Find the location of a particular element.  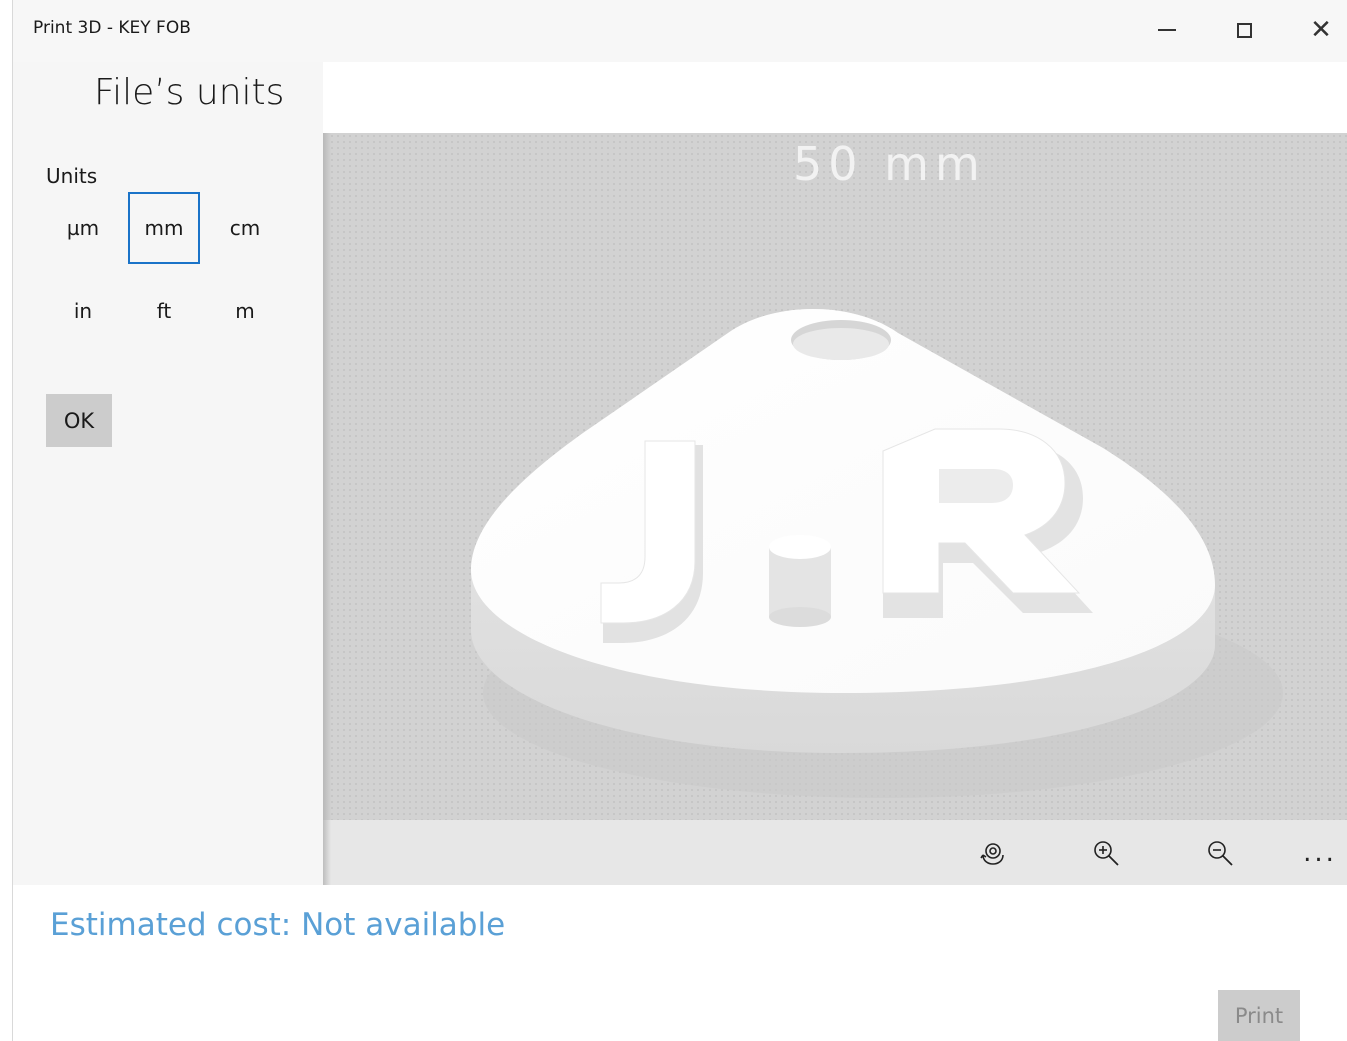

panel-heading: File’s units is located at coordinates (189, 92).